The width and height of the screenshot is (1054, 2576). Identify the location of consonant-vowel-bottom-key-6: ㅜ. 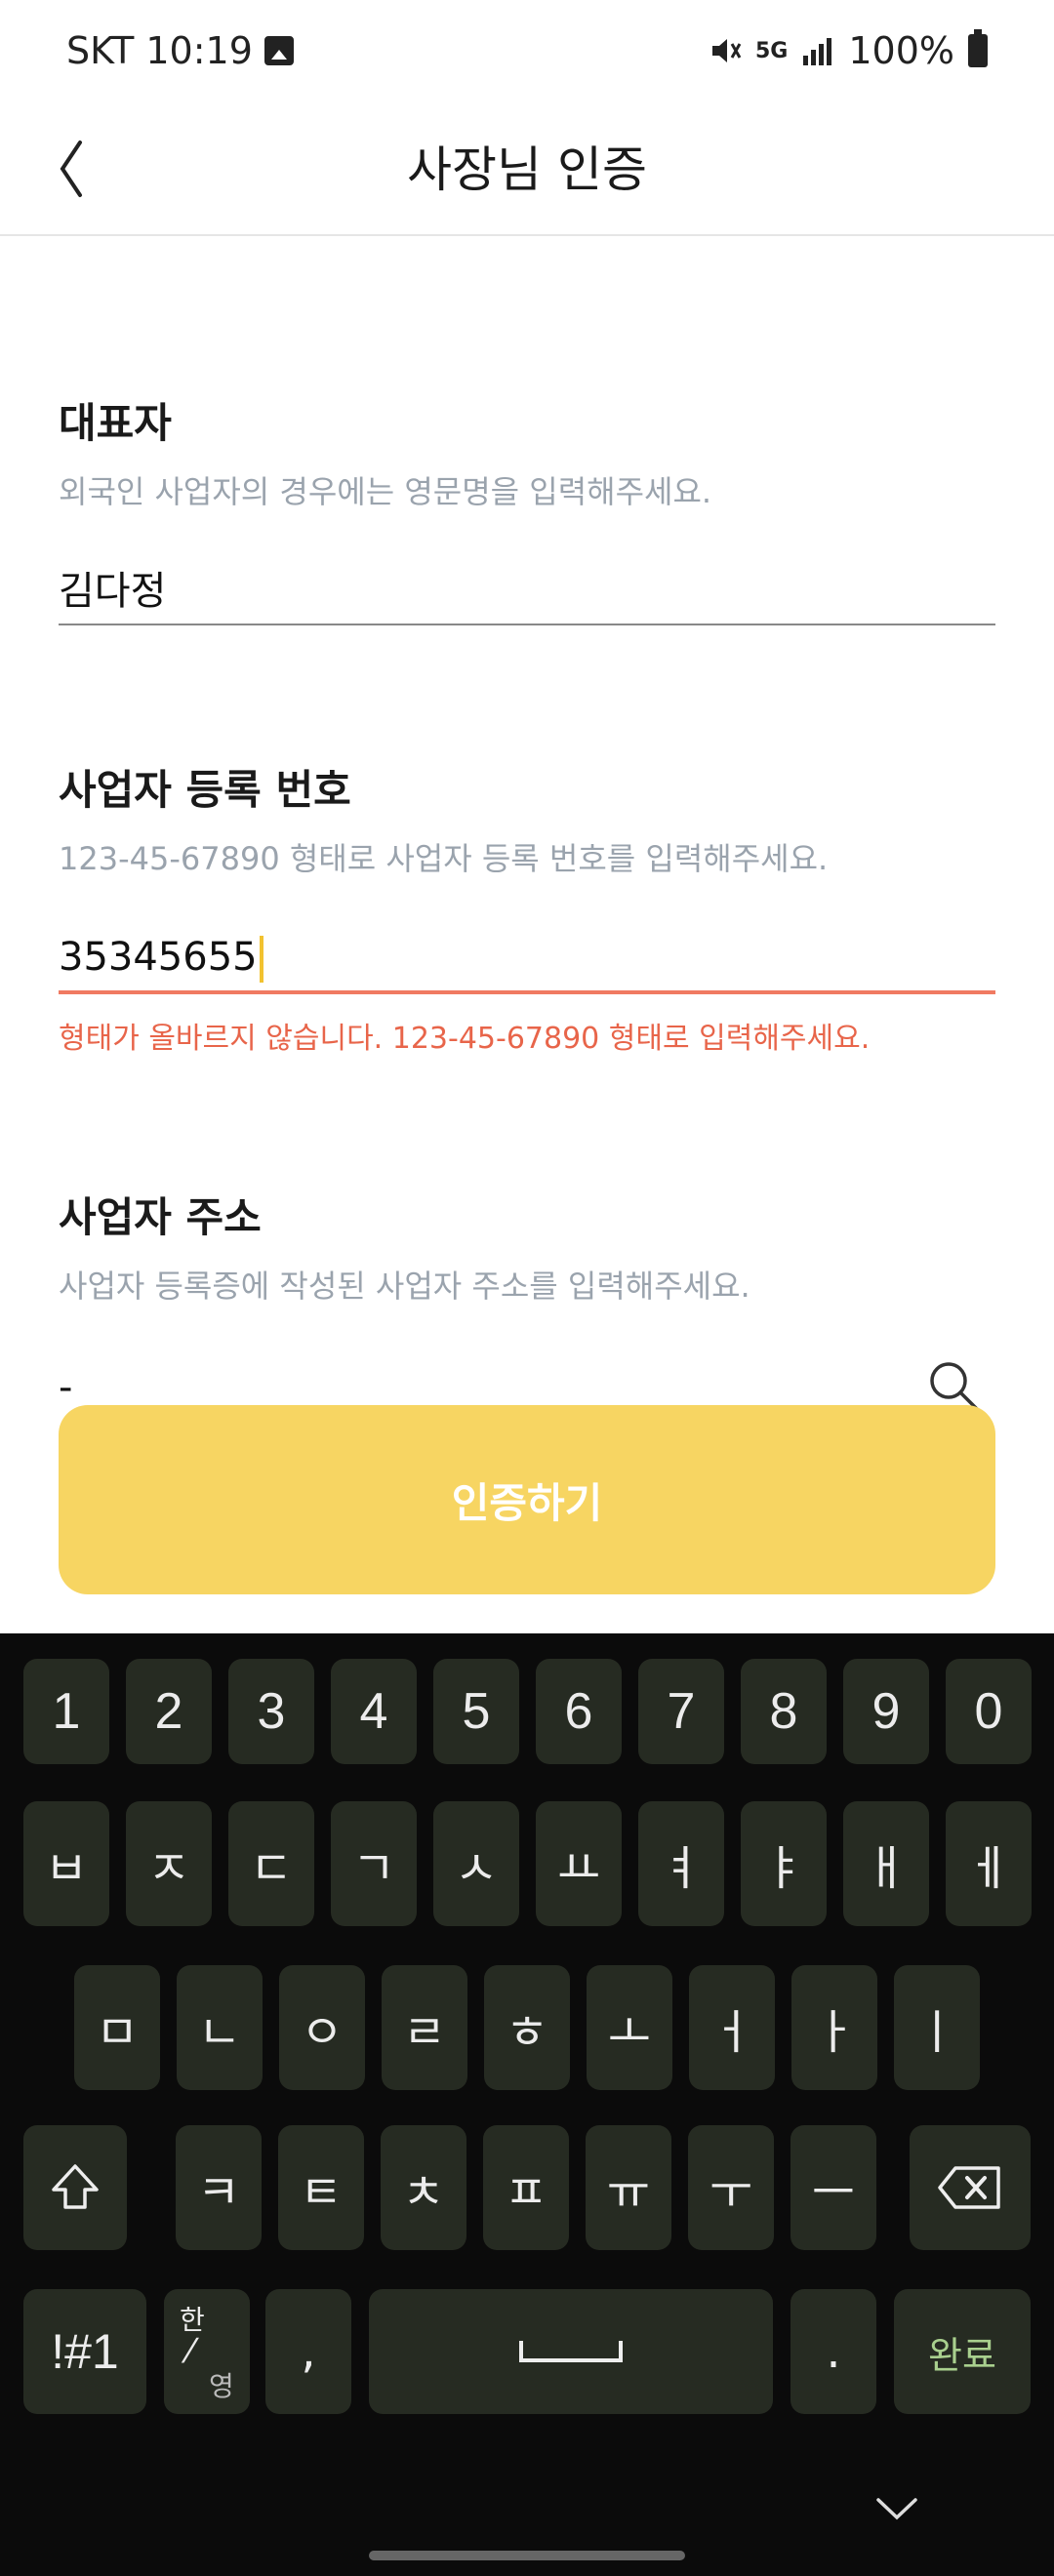
(731, 2187).